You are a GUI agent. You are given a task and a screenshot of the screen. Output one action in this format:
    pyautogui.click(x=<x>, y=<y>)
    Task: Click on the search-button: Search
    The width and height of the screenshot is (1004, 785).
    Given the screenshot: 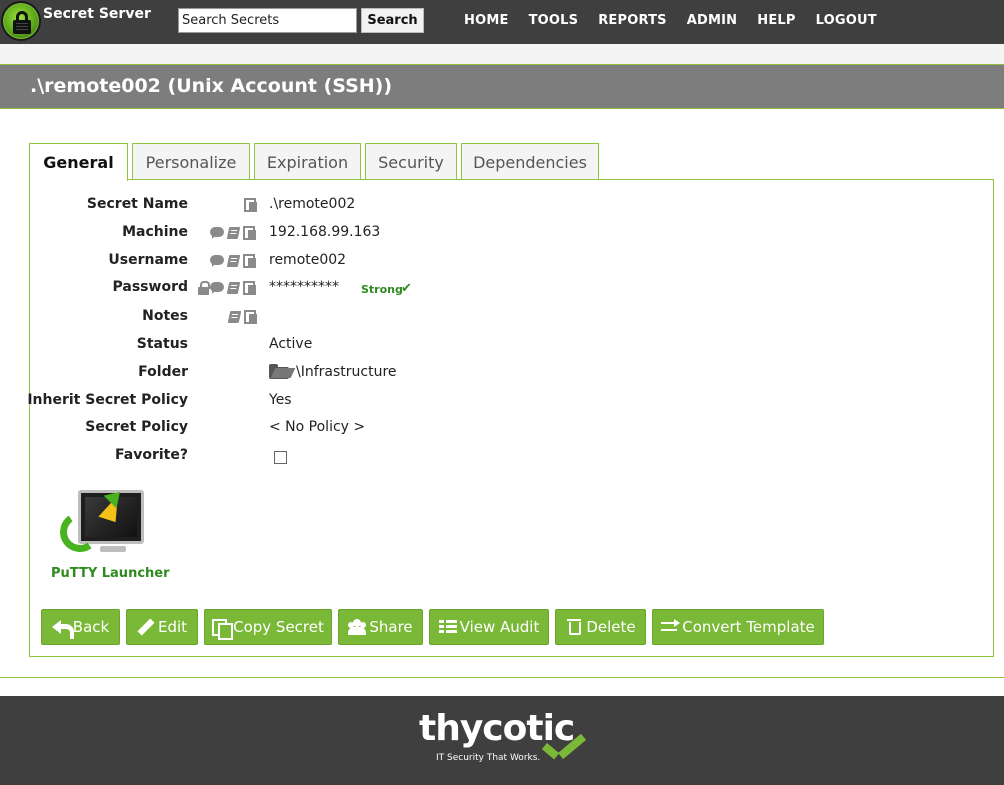 What is the action you would take?
    pyautogui.click(x=392, y=20)
    